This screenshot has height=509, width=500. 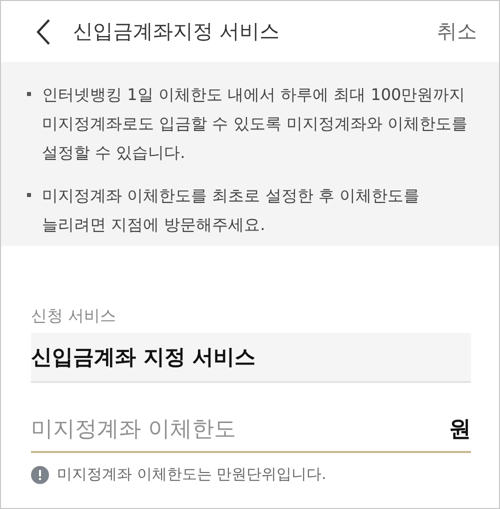 I want to click on back-button, so click(x=43, y=32).